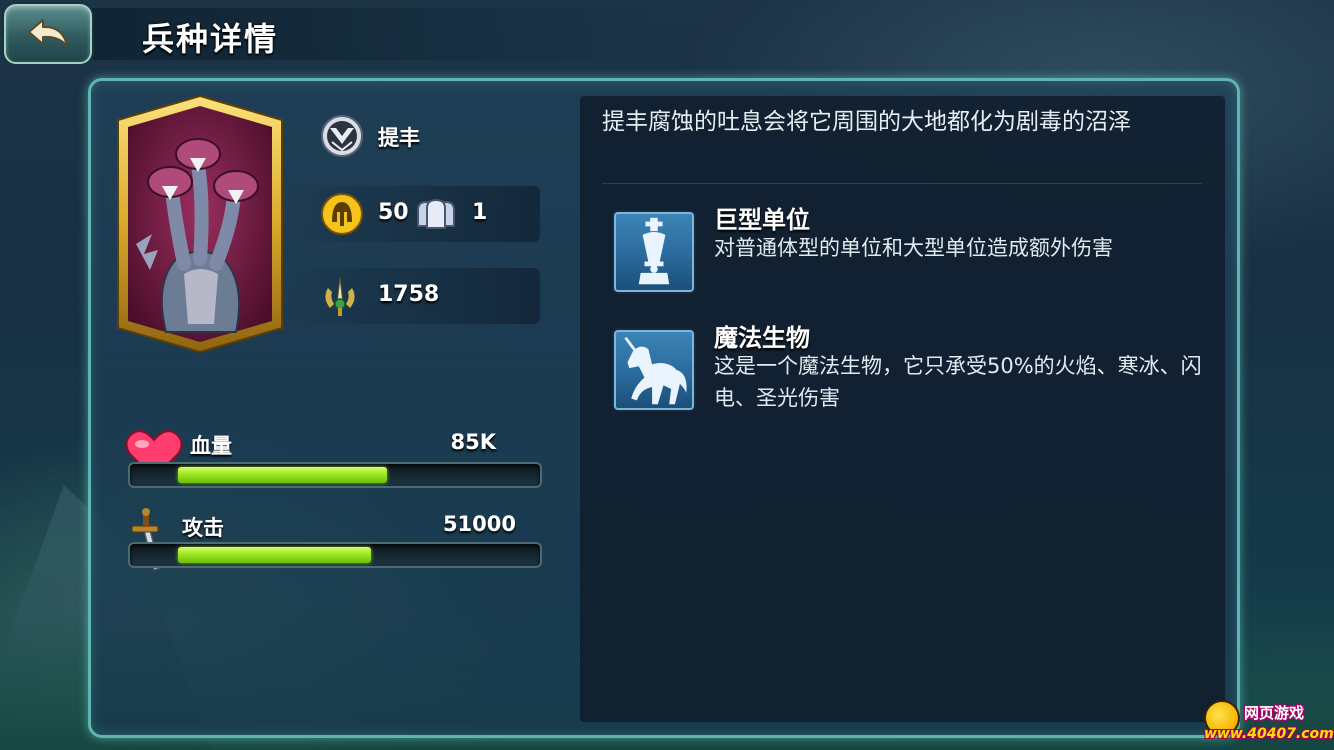  I want to click on description-divider, so click(902, 183).